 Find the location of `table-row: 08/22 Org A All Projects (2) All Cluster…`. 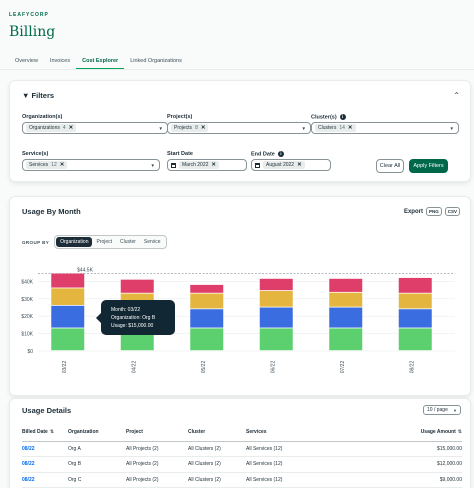

table-row: 08/22 Org A All Projects (2) All Cluster… is located at coordinates (242, 449).